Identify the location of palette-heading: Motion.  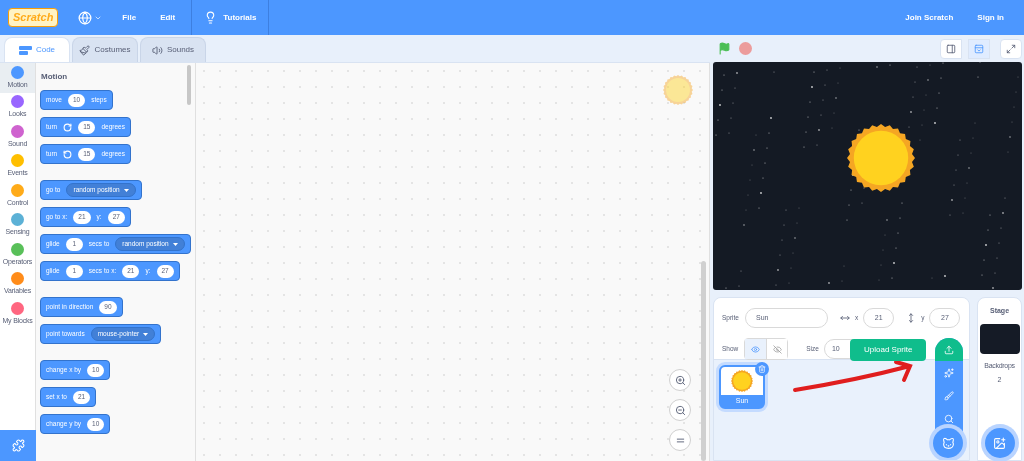
(54, 77).